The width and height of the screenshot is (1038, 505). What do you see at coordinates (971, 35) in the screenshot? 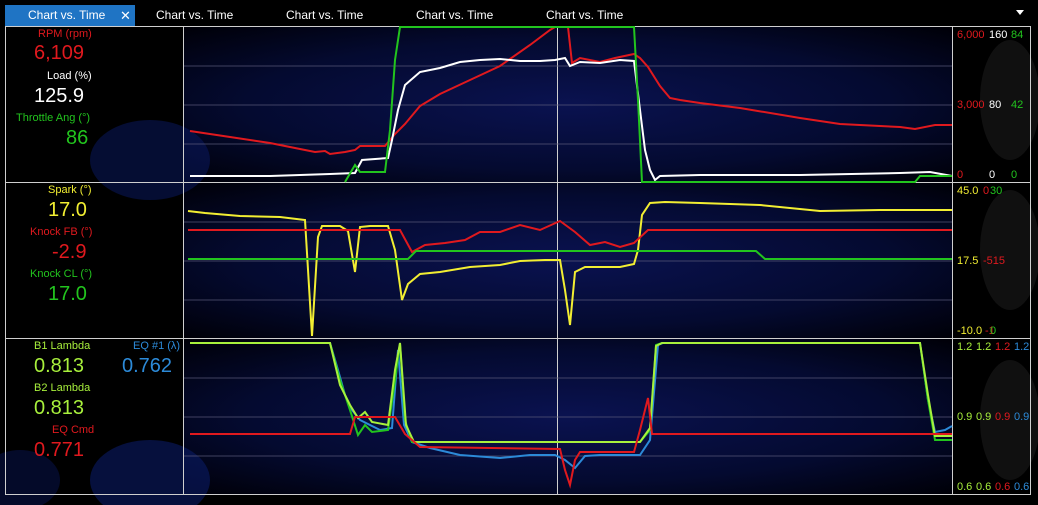
I see `scale-top-rpm: 6,000` at bounding box center [971, 35].